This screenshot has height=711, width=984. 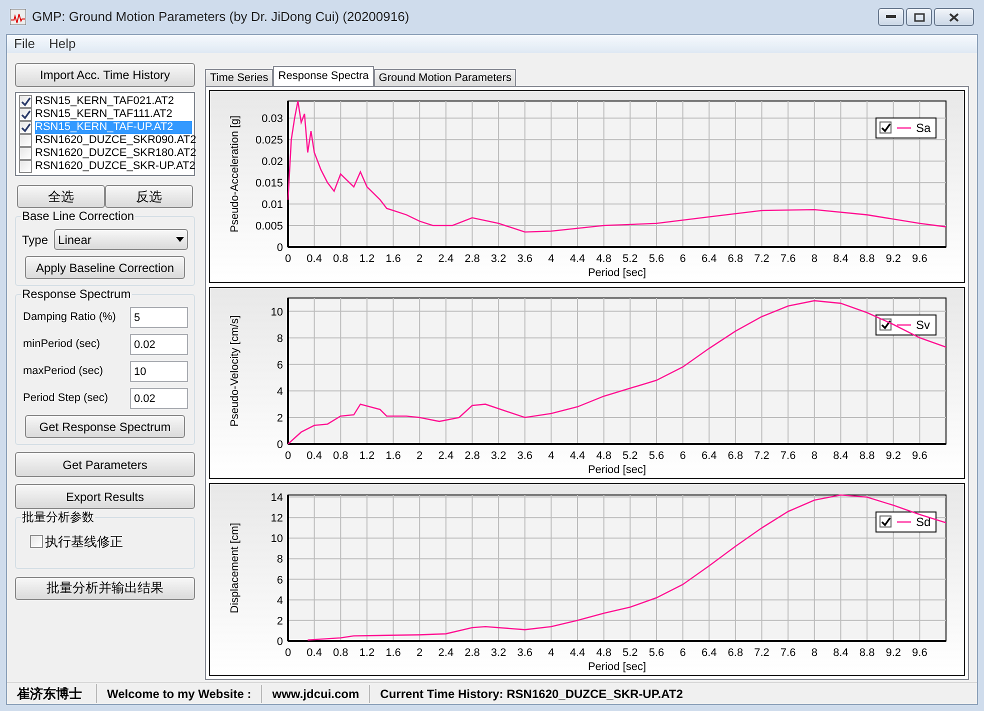 What do you see at coordinates (105, 464) in the screenshot?
I see `action-button: Get Parameters` at bounding box center [105, 464].